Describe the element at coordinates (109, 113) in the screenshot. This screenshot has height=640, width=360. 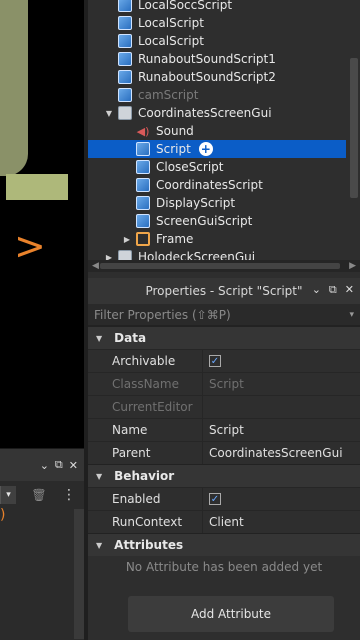
I see `expand-arrow-icon: ▼` at that location.